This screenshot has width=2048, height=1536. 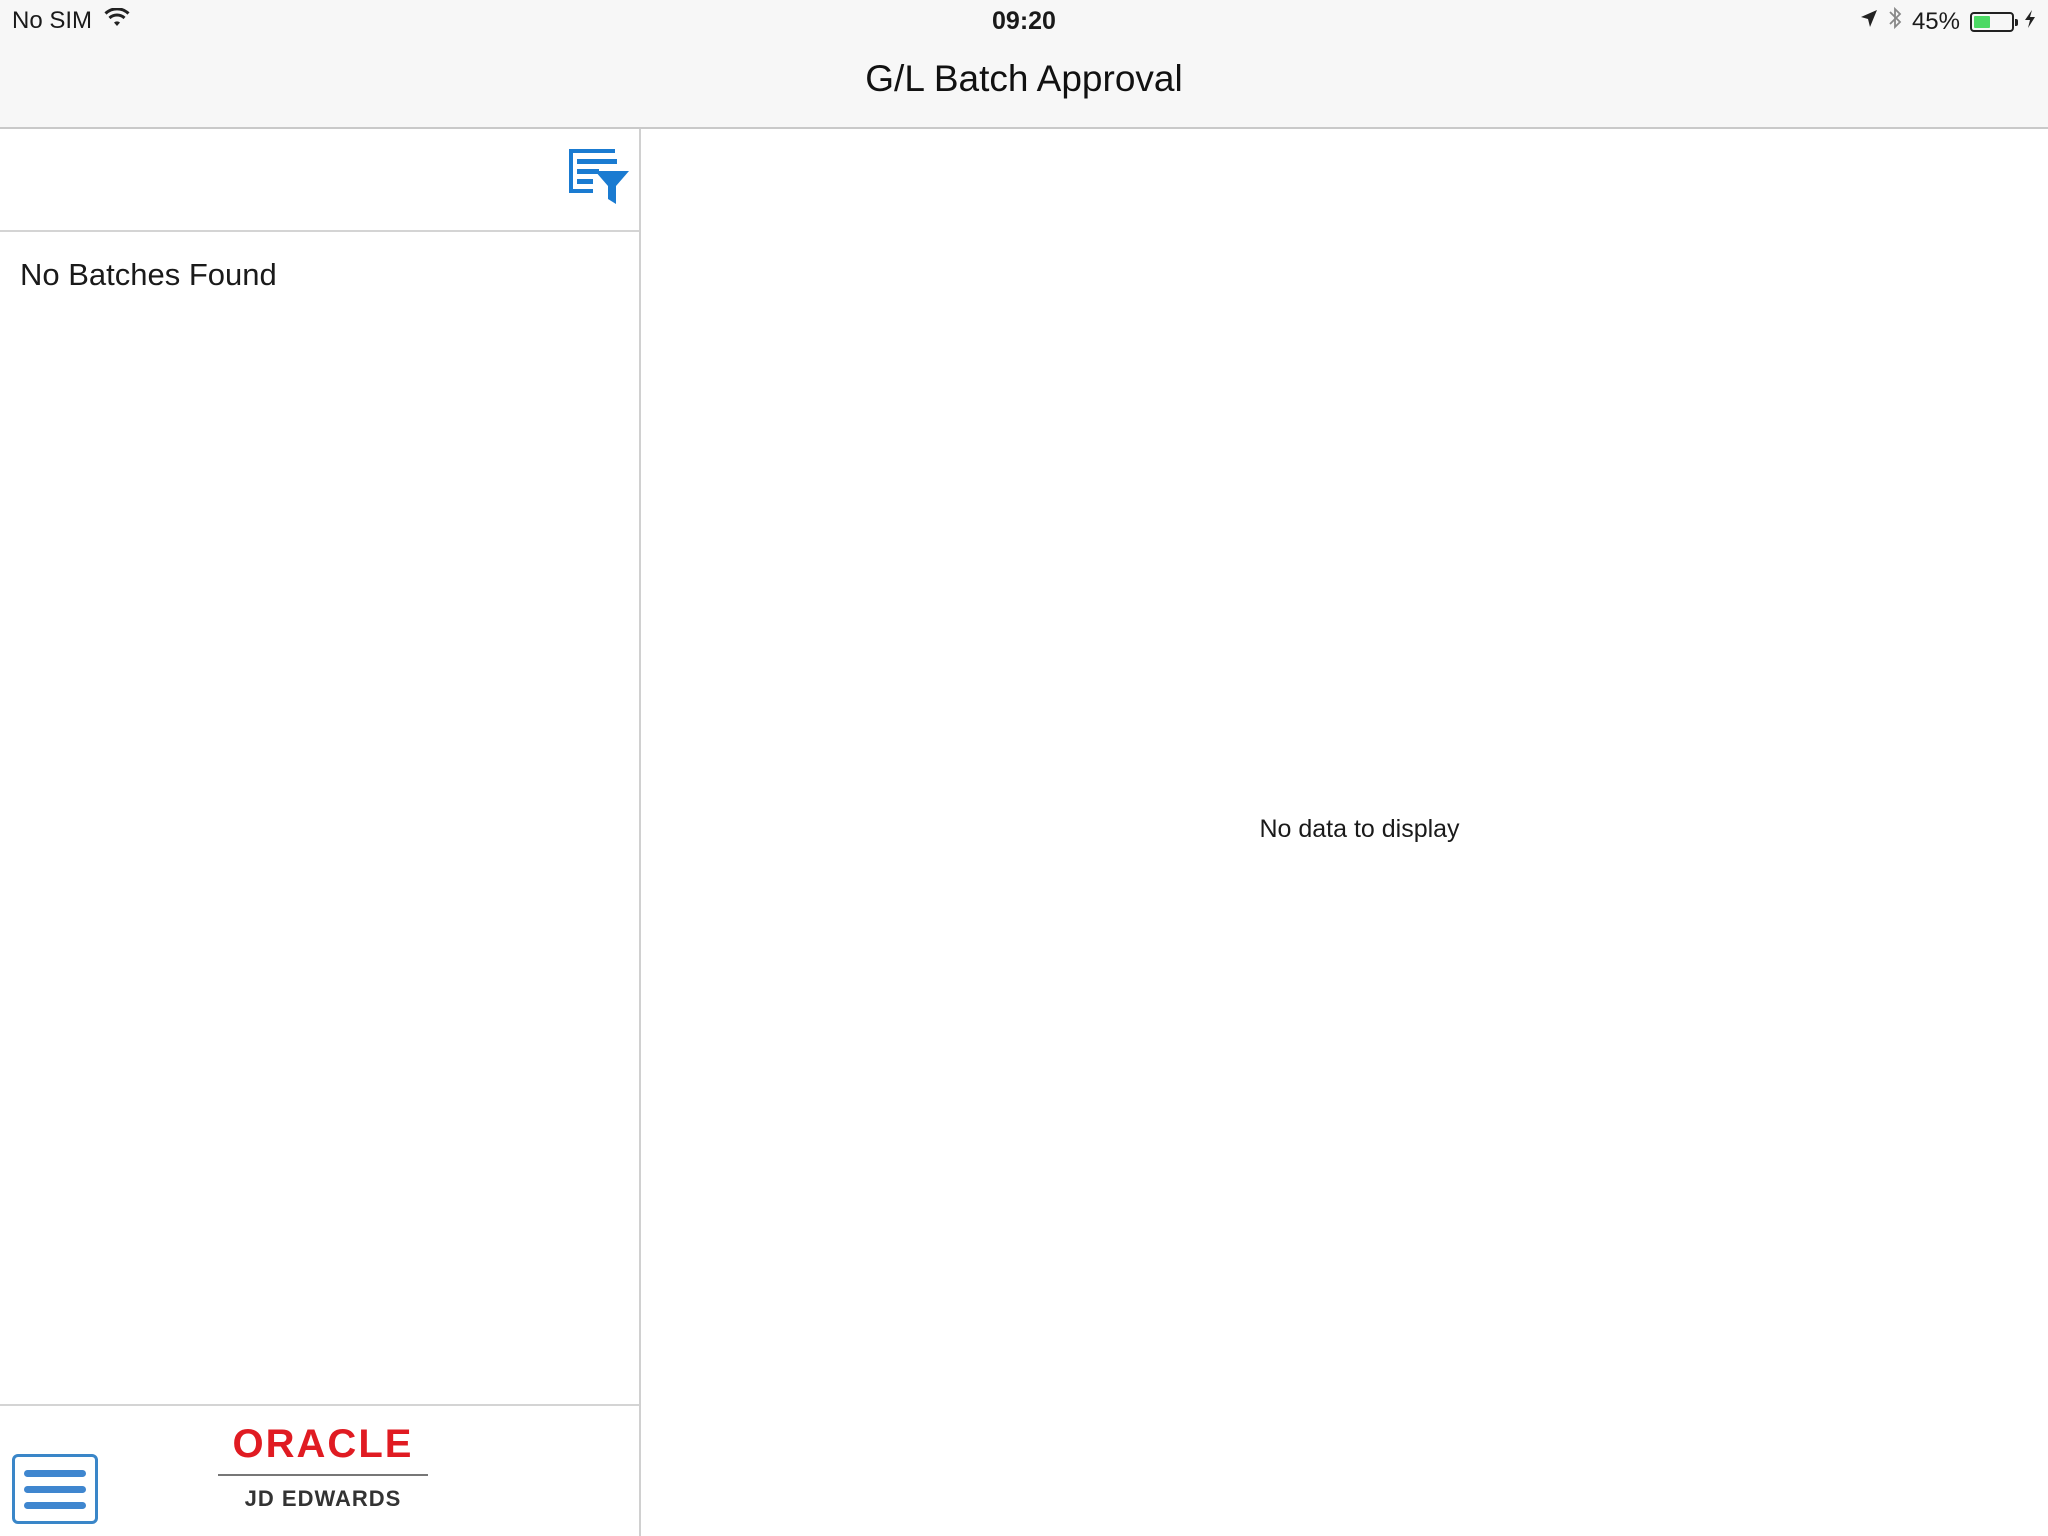 What do you see at coordinates (323, 1475) in the screenshot?
I see `logo-divider` at bounding box center [323, 1475].